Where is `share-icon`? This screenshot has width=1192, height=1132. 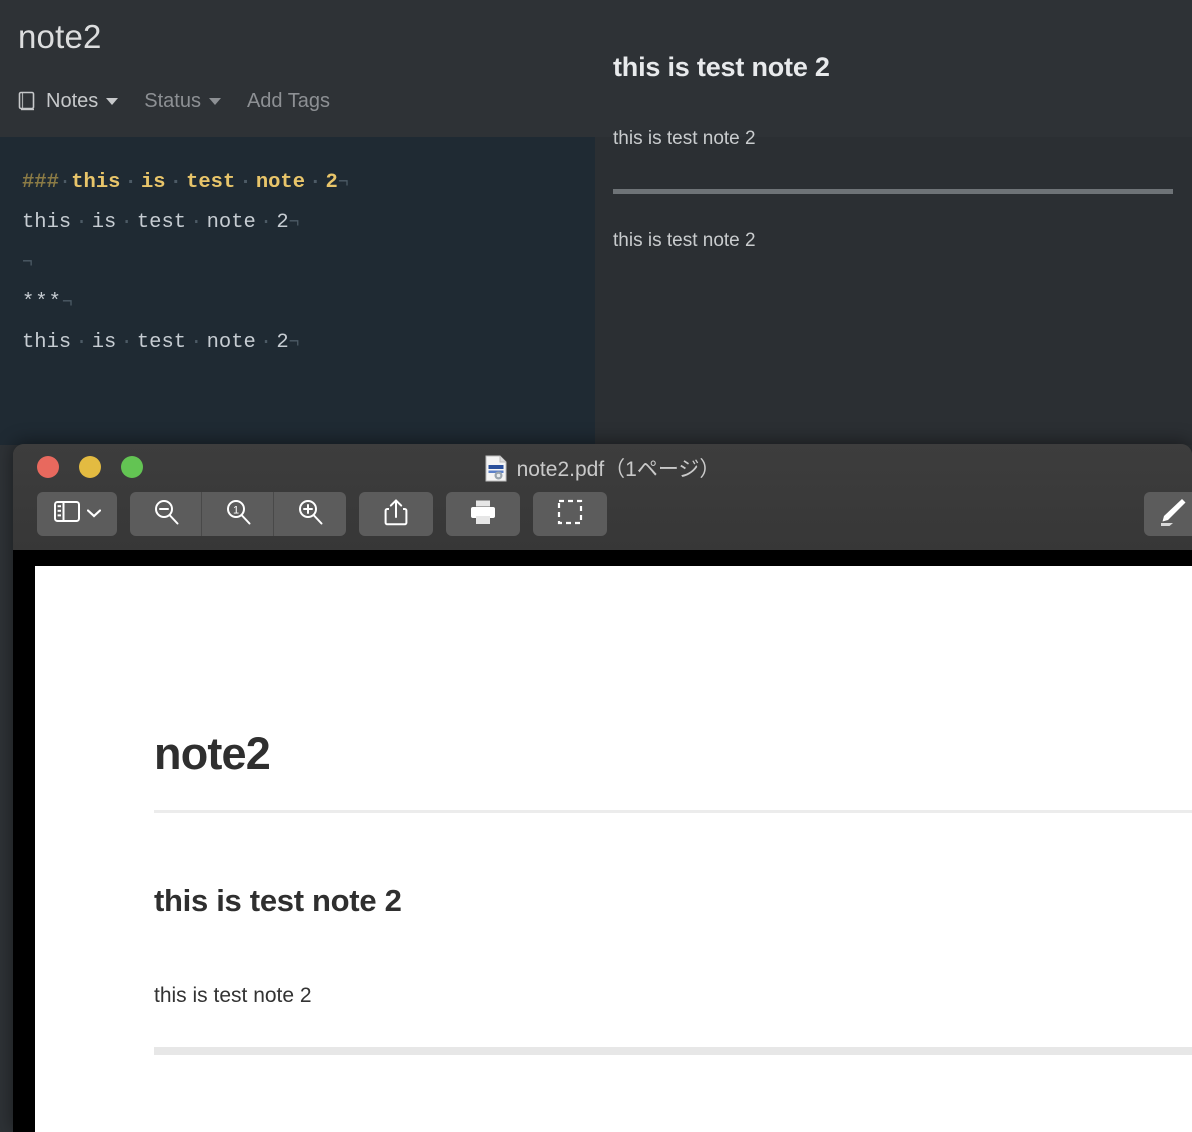 share-icon is located at coordinates (396, 514).